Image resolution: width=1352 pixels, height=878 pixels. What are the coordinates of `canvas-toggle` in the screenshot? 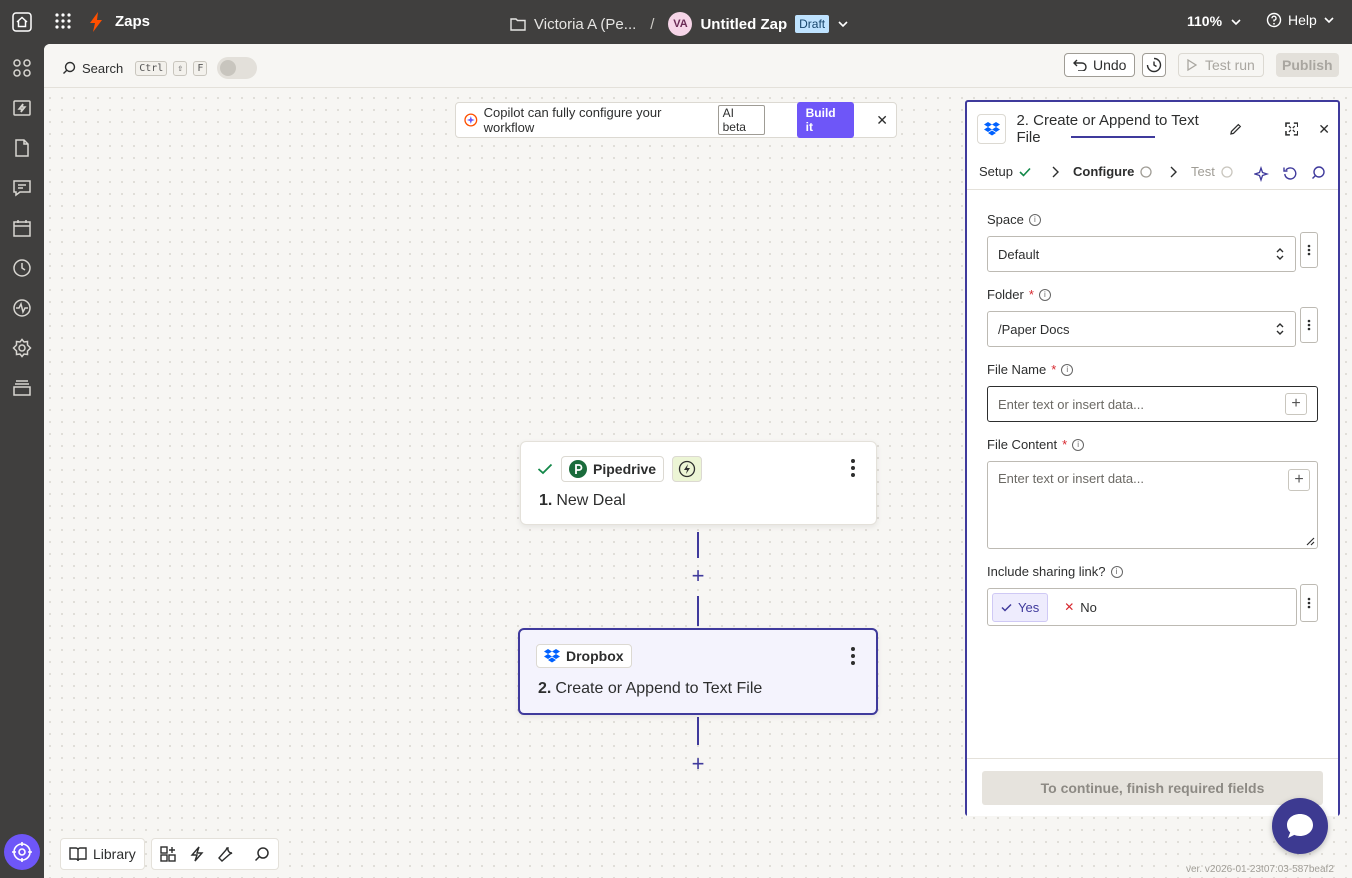 It's located at (237, 68).